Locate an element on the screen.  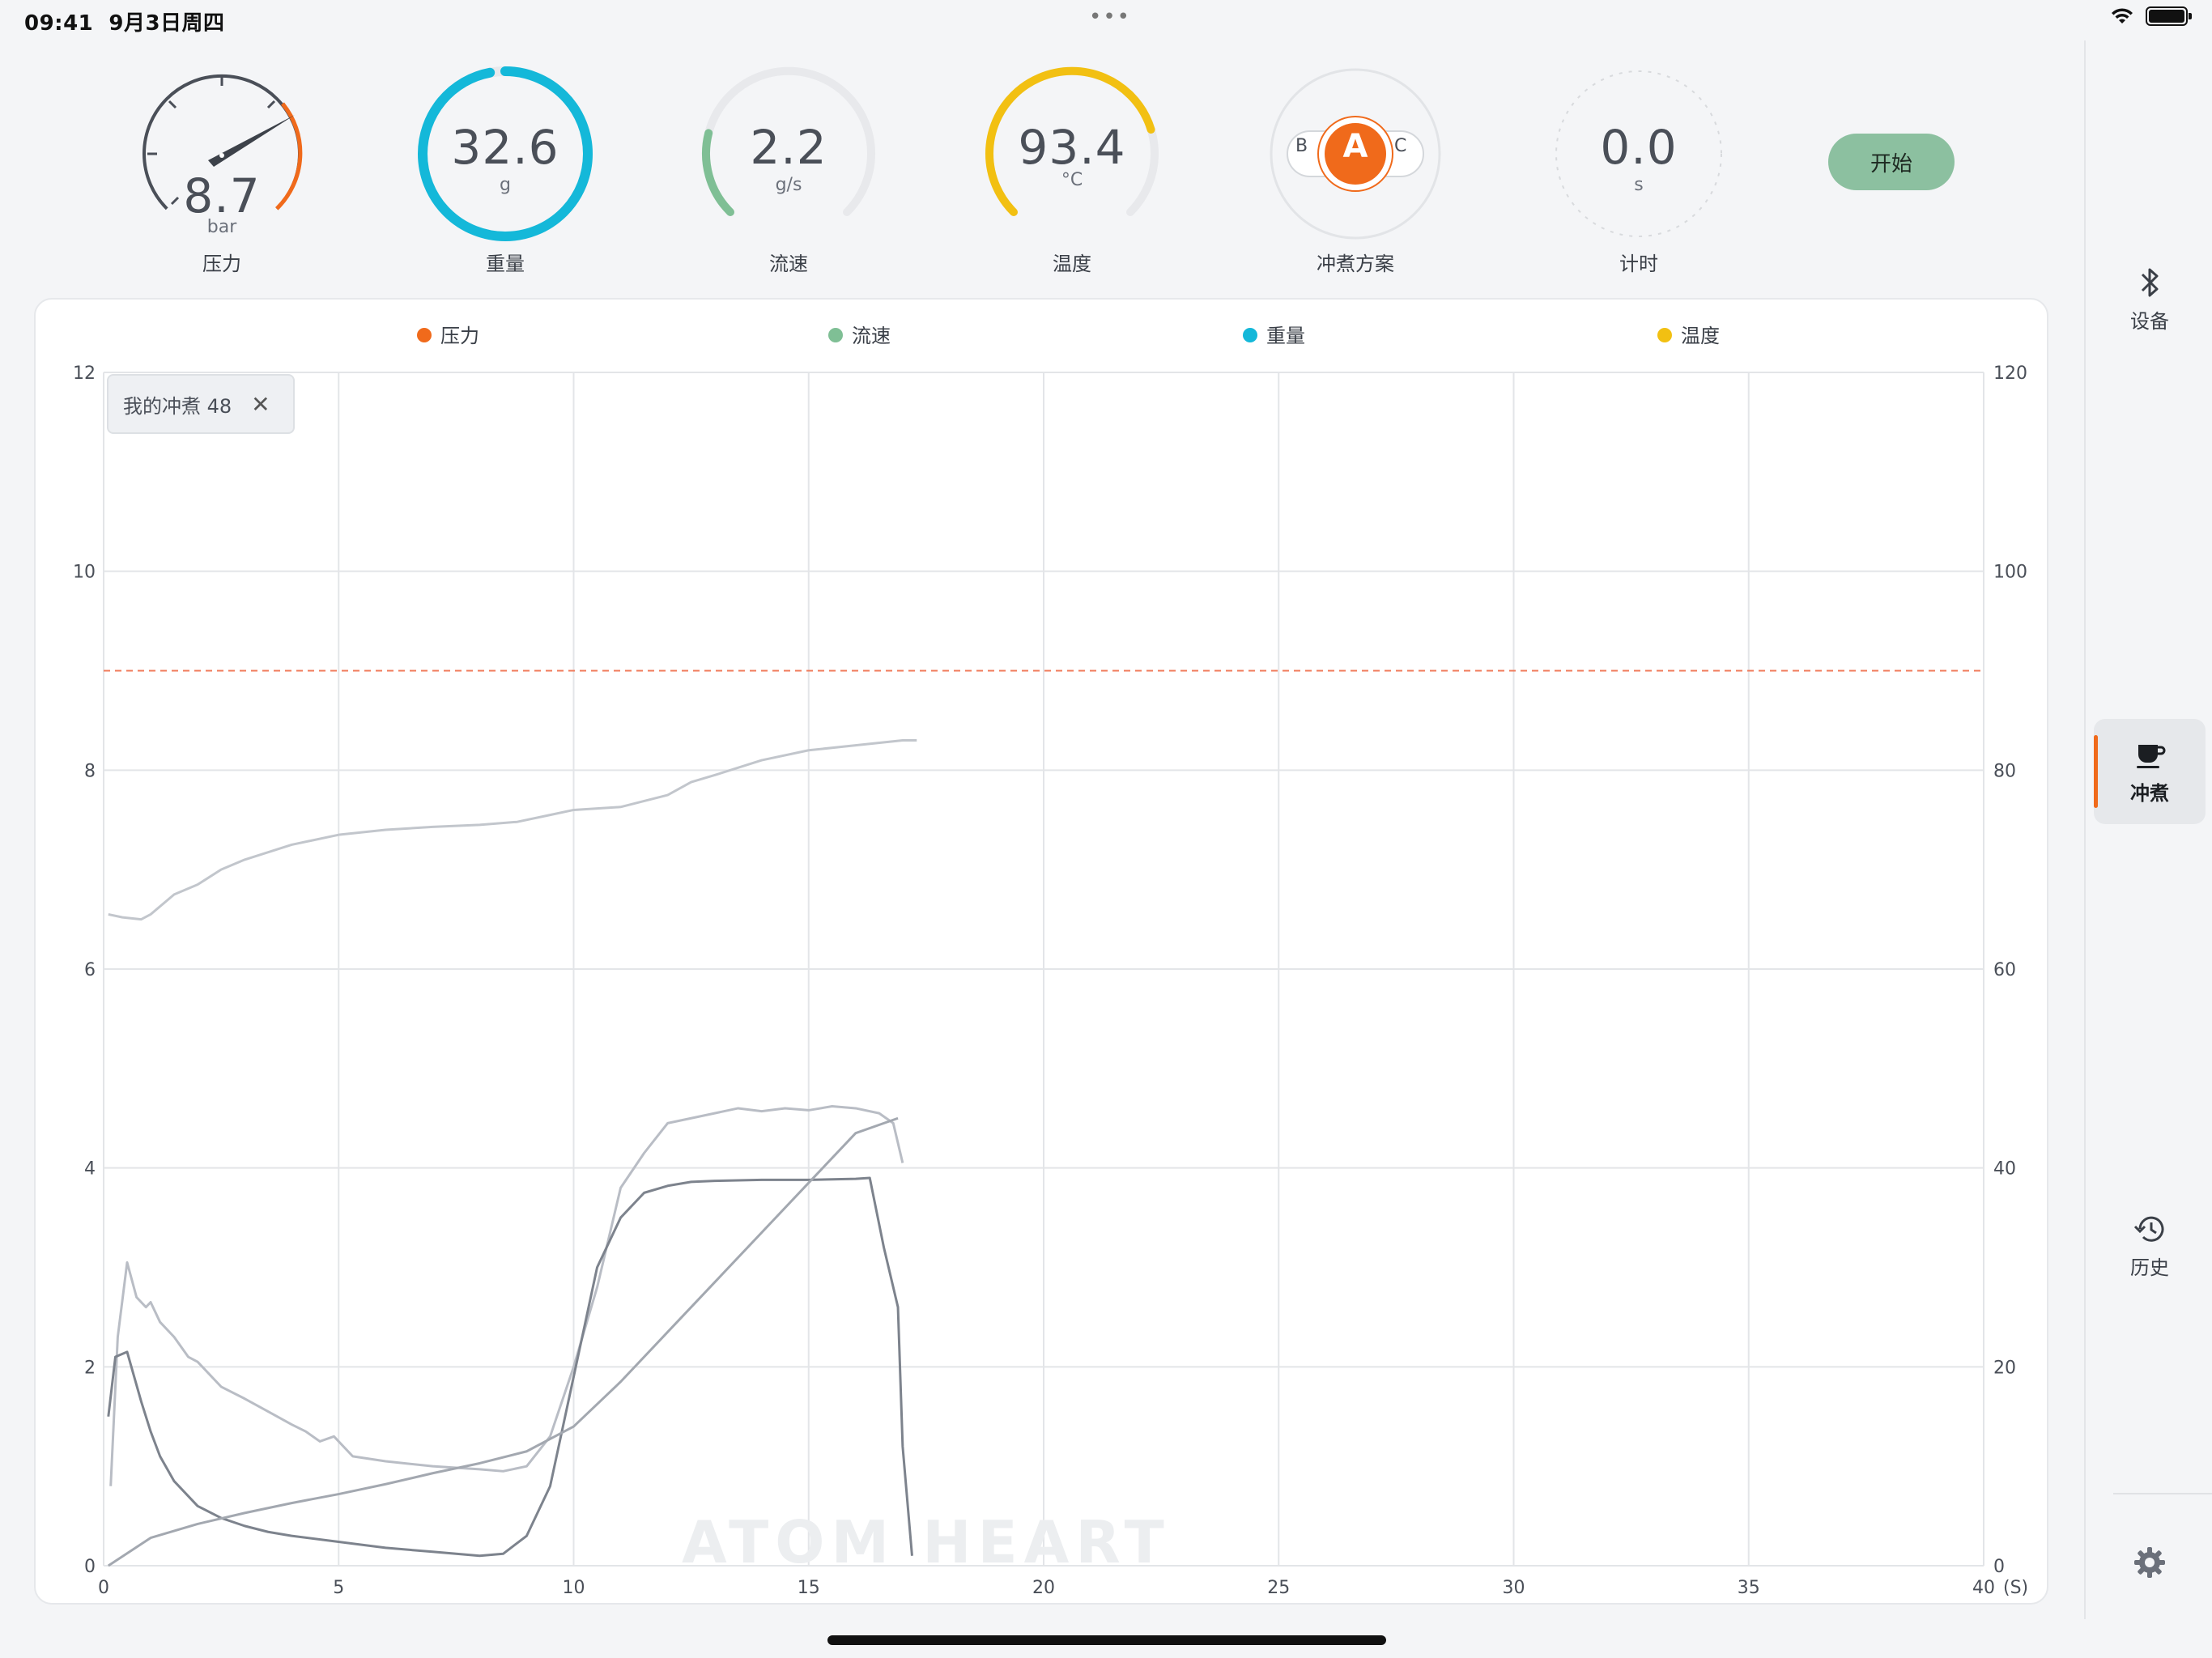
temperature-value: 93.4 is located at coordinates (1072, 147).